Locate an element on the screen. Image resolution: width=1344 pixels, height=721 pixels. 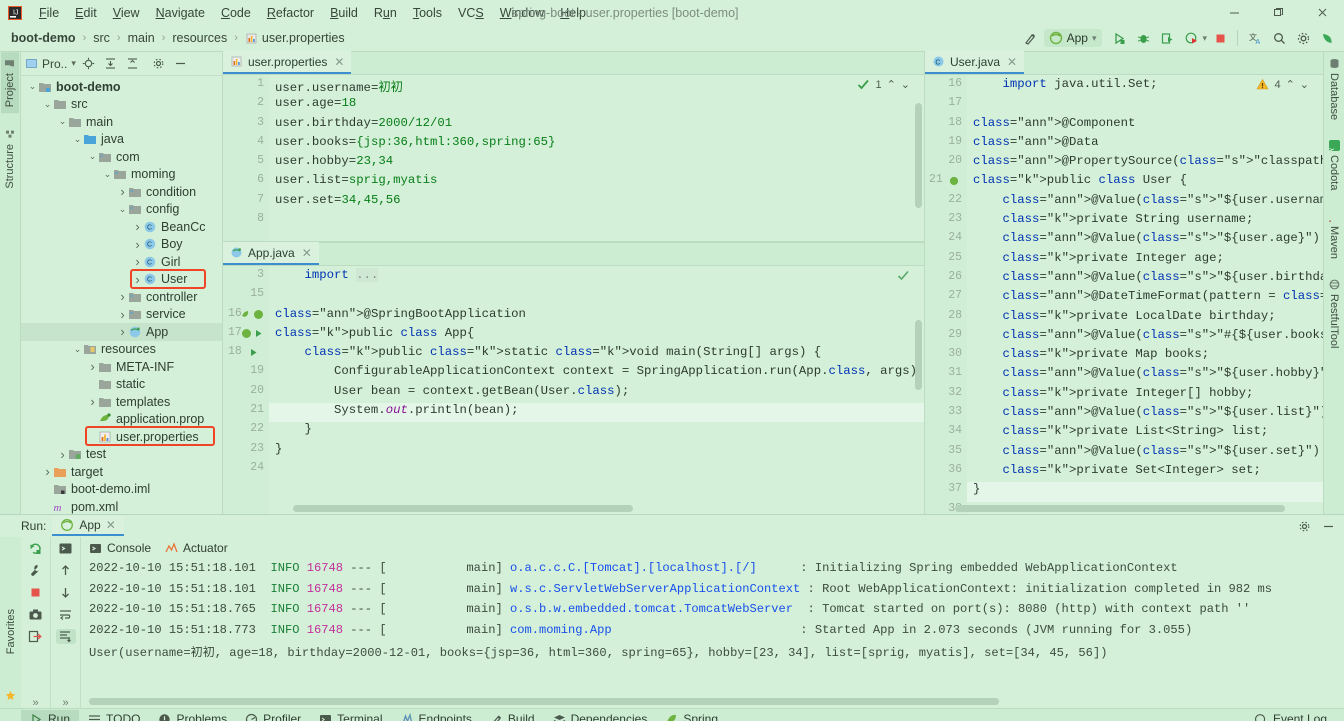
debug-button is located at coordinates (1143, 38).